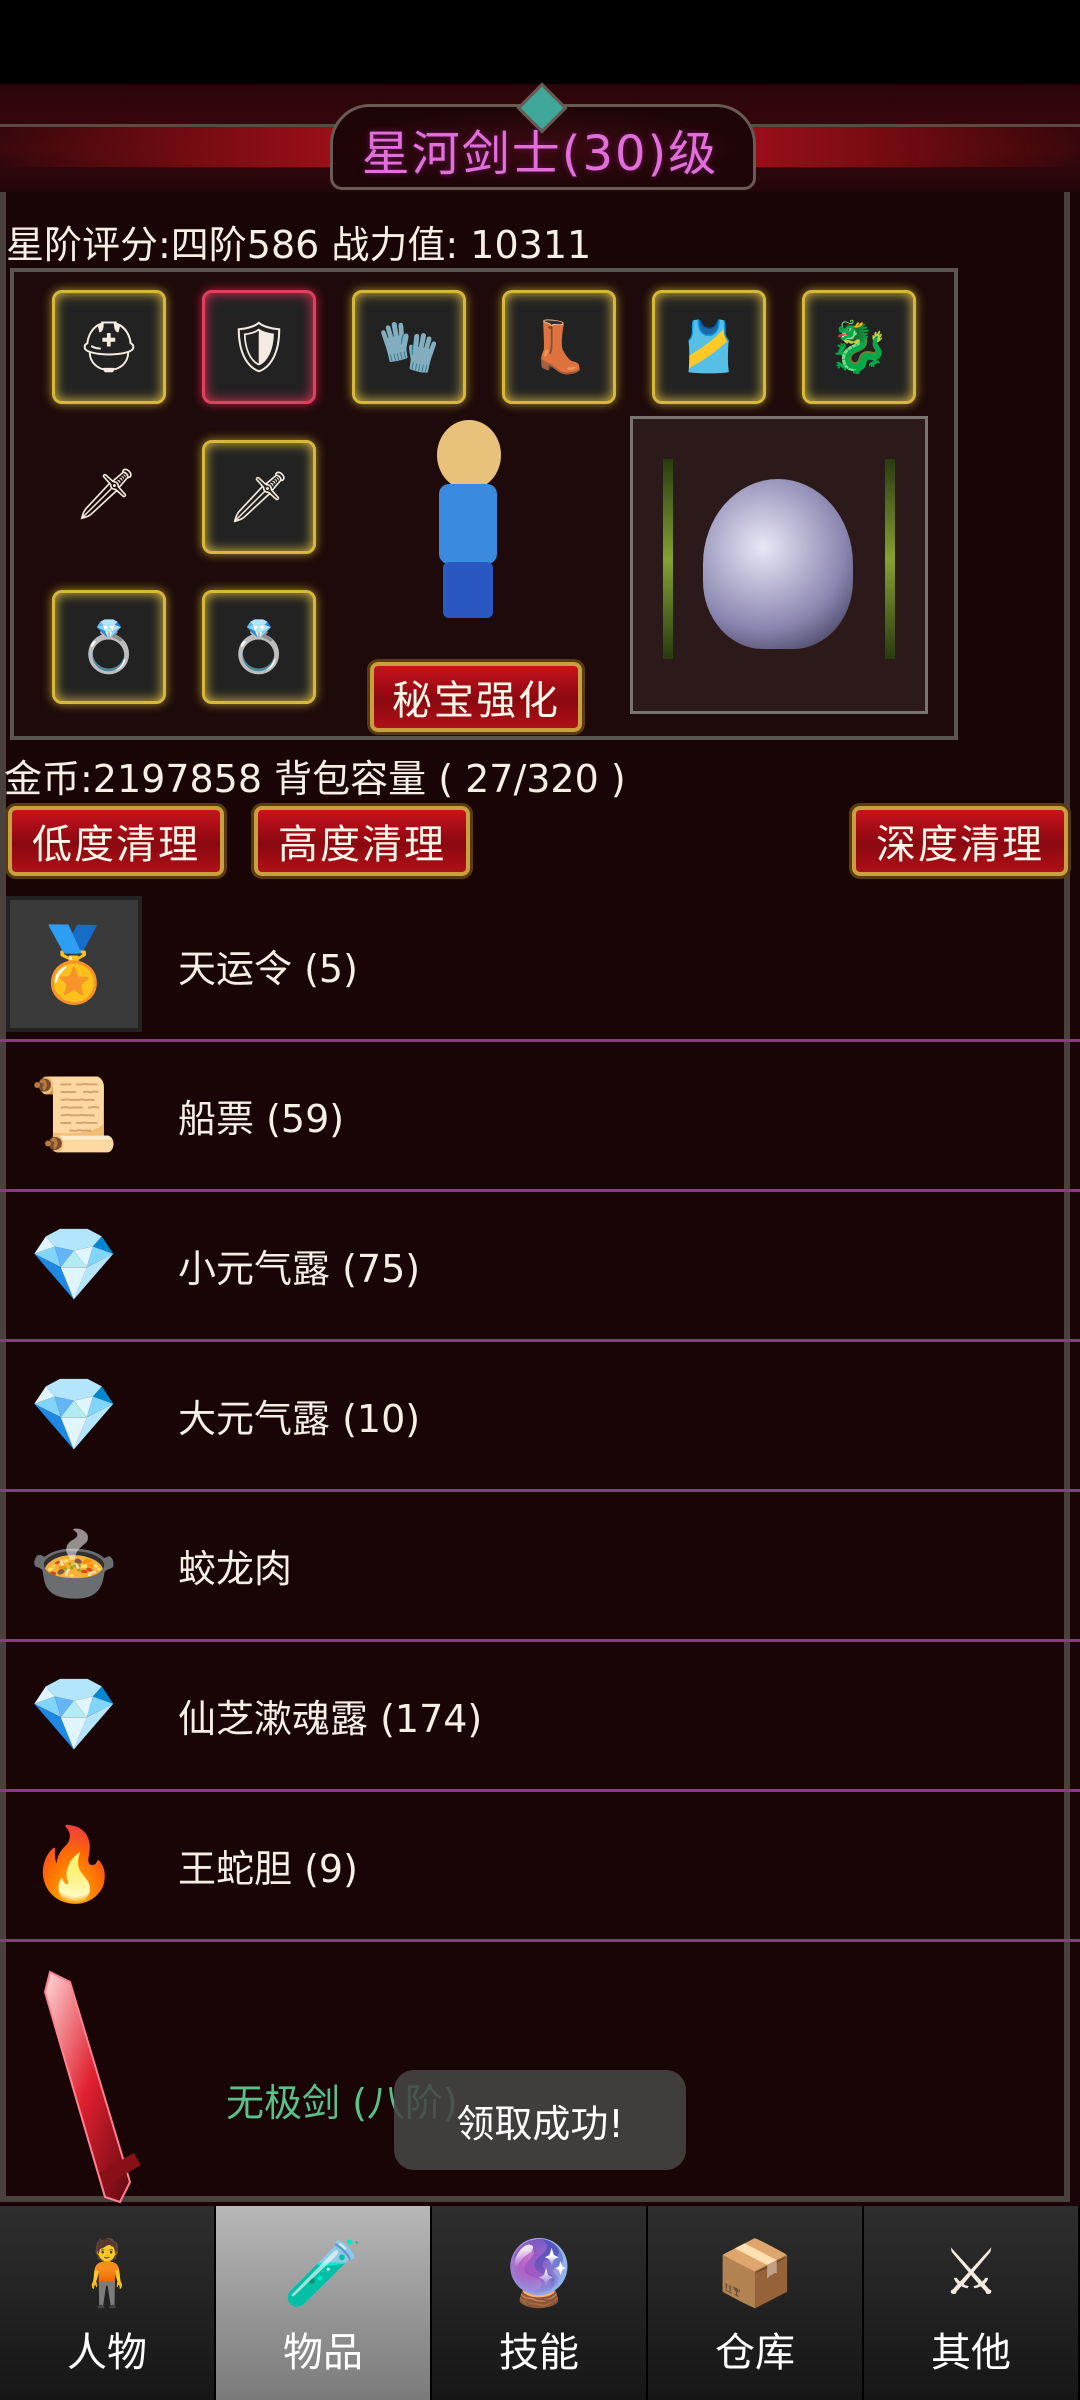 This screenshot has width=1080, height=2400. I want to click on character-body, so click(468, 524).